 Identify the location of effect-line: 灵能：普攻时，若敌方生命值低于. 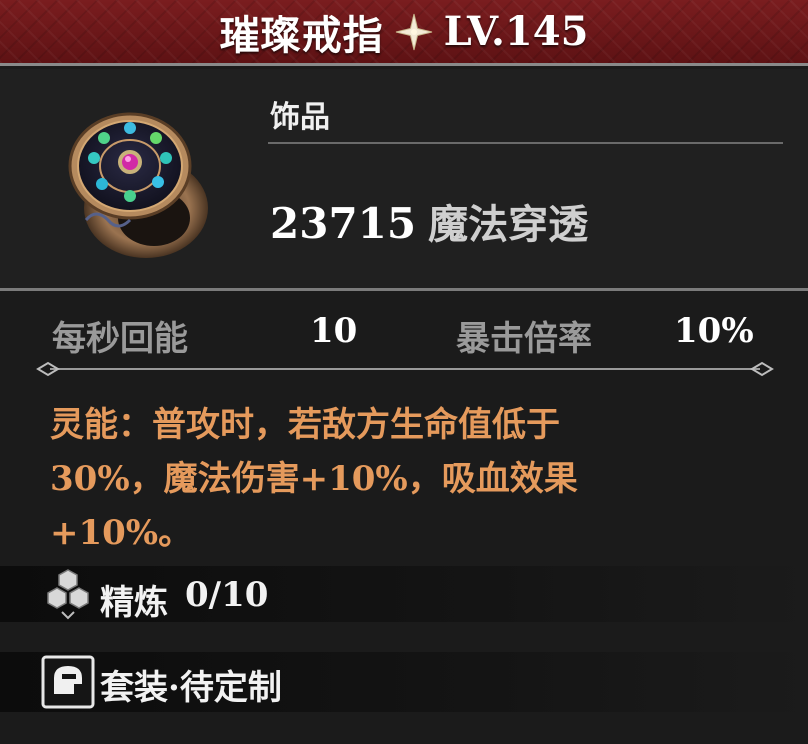
(305, 425).